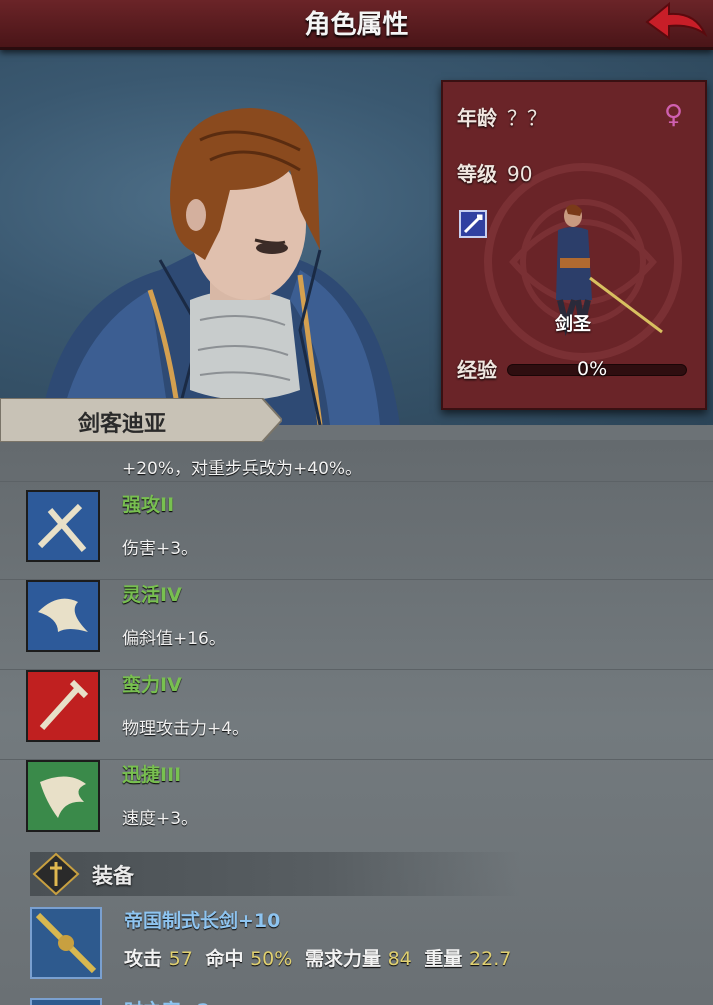 The width and height of the screenshot is (713, 1005). I want to click on stat-value: 22.7, so click(490, 959).